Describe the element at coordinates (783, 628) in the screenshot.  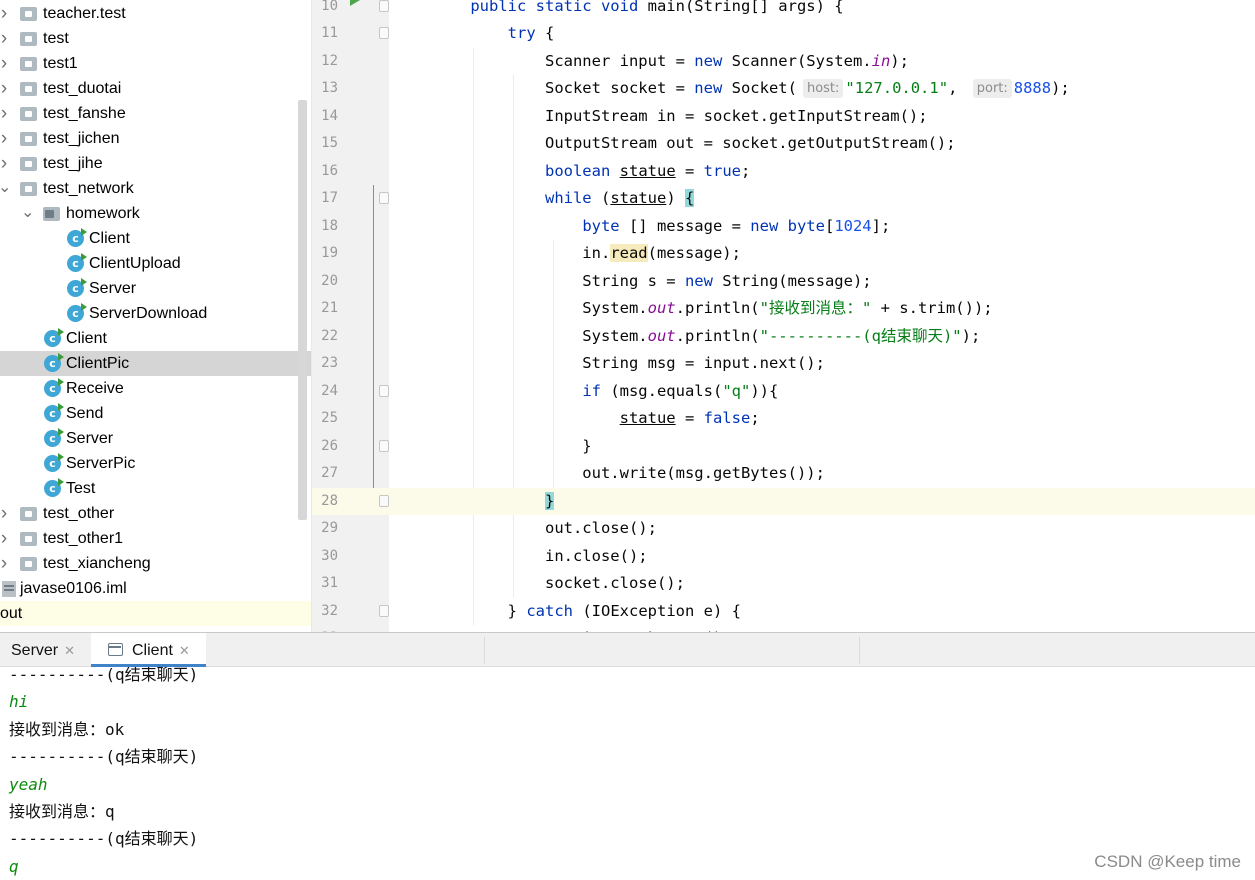
I see `code-line: 33 e.printStackTrace();` at that location.